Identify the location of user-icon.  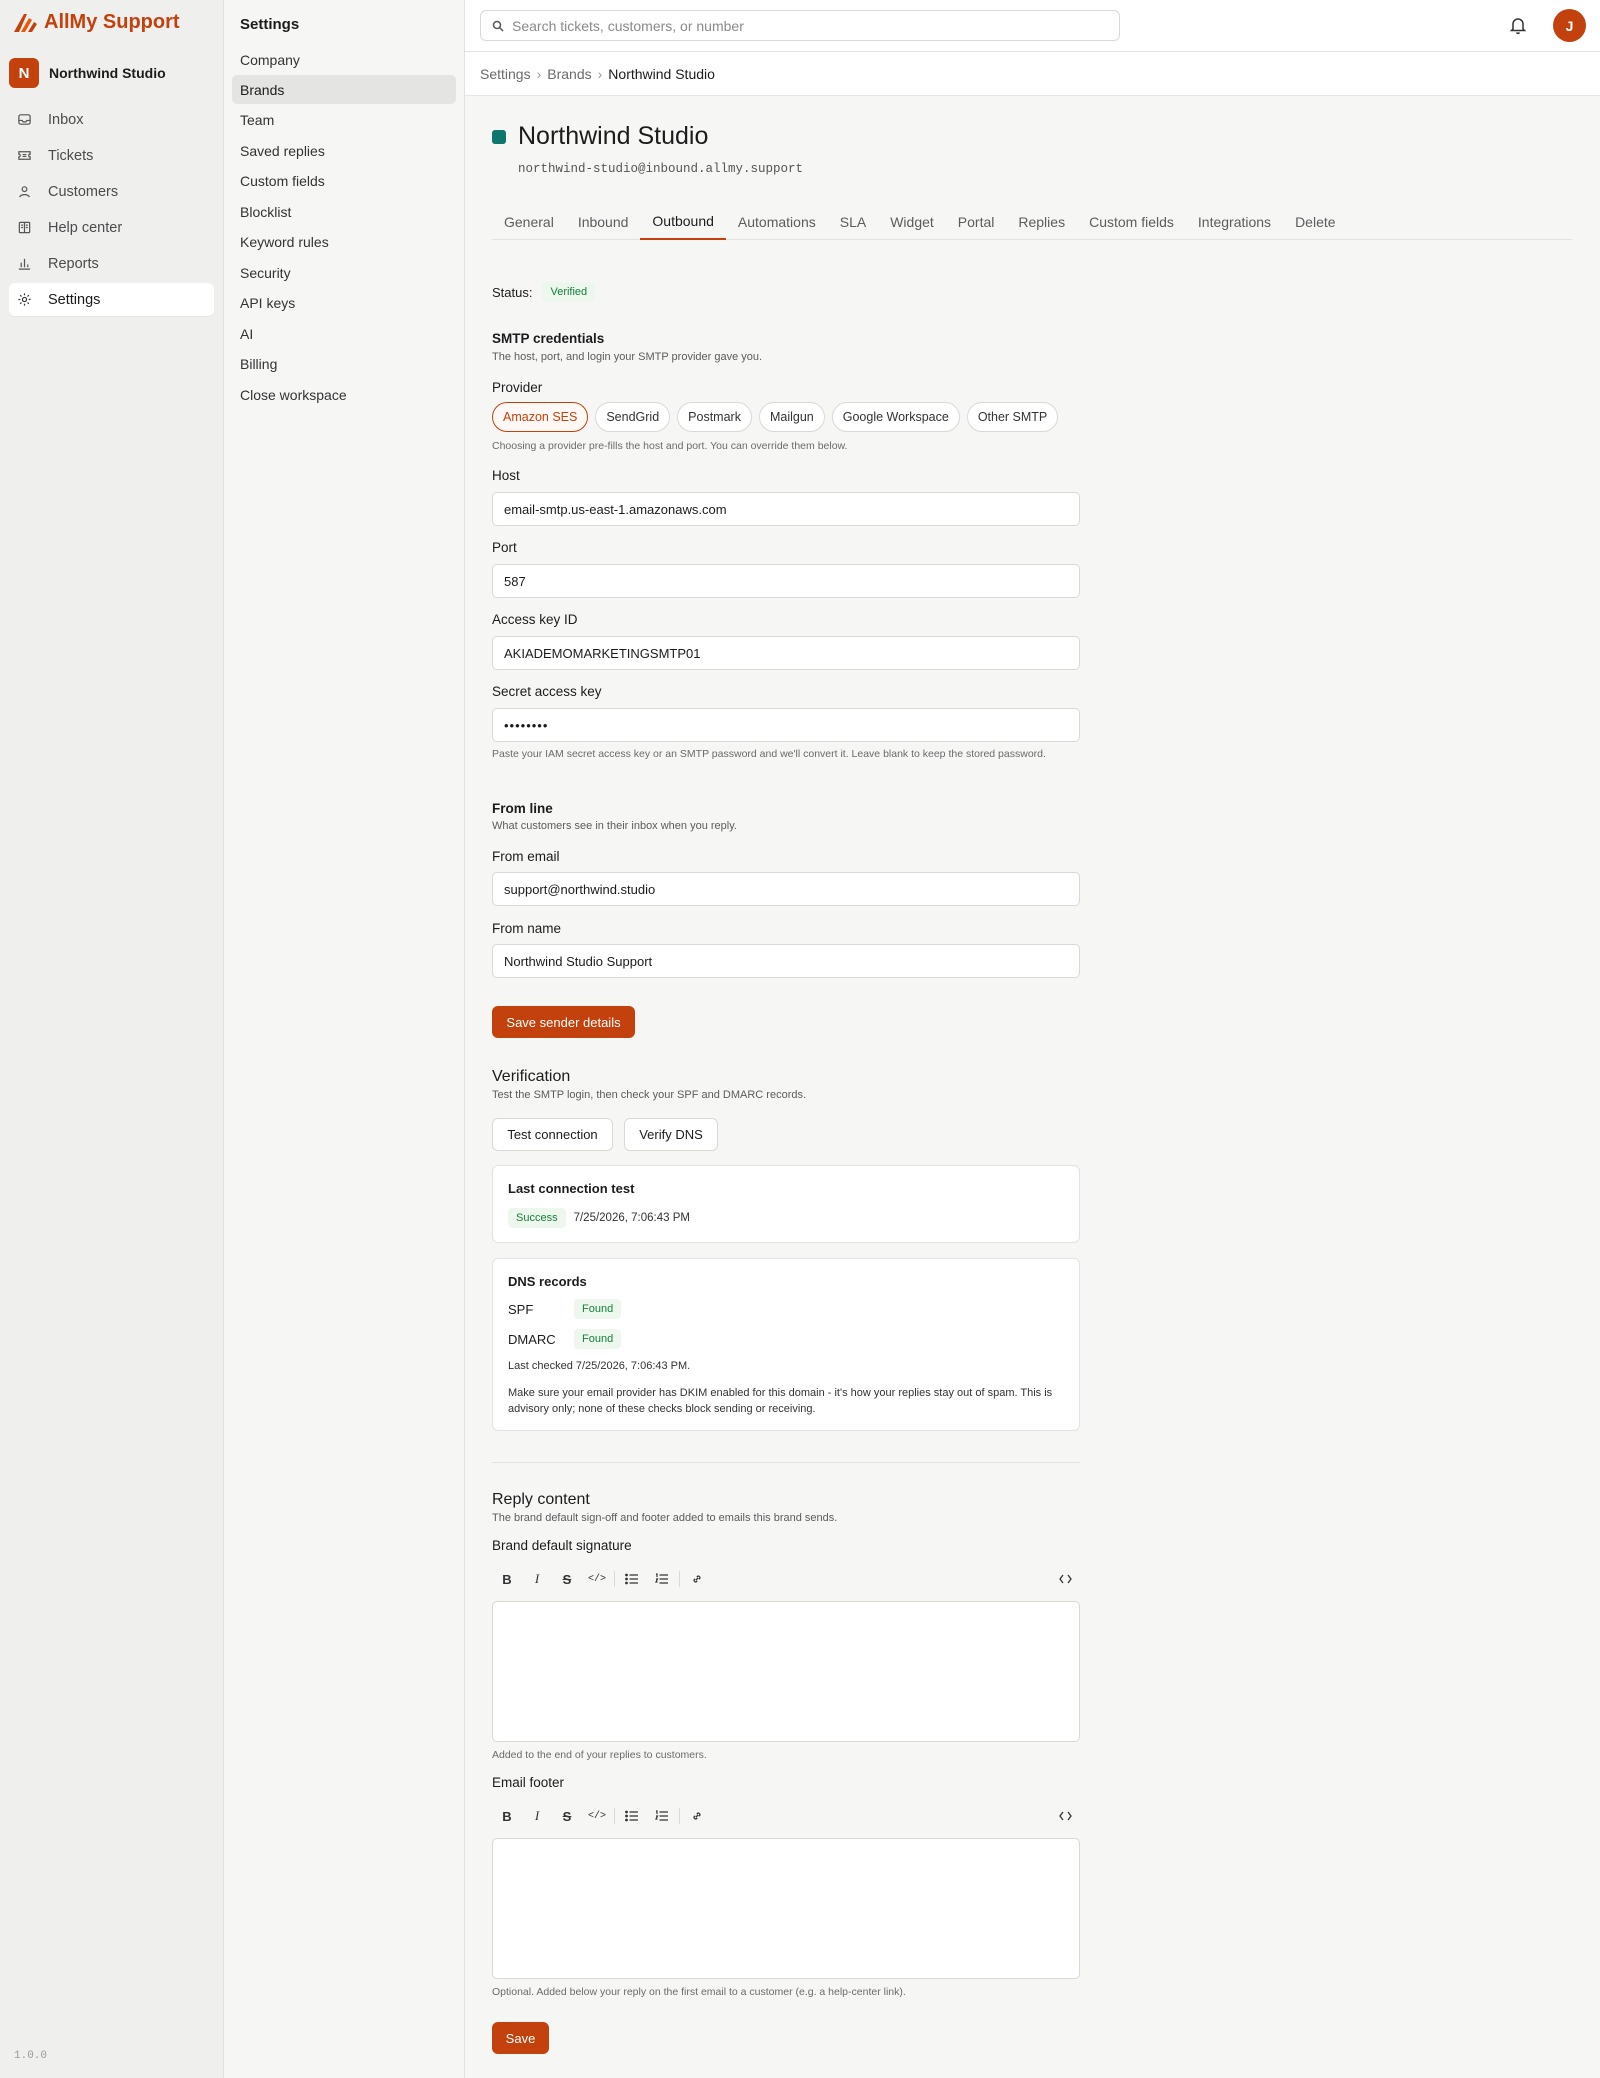
(24, 192).